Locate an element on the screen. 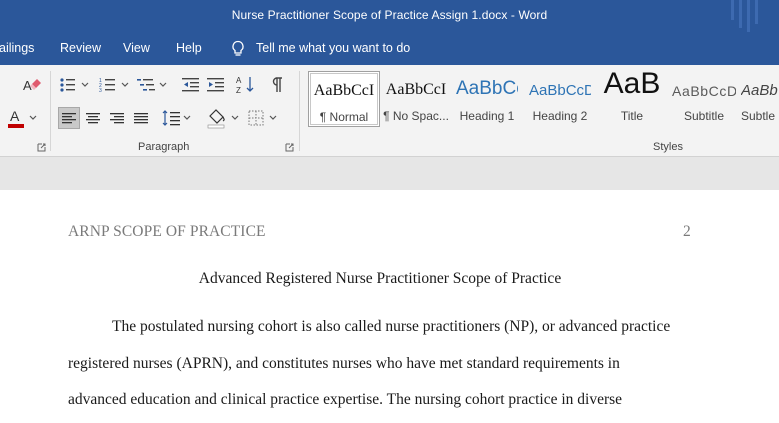 The height and width of the screenshot is (423, 779). font-dialog-launcher-icon is located at coordinates (41, 147).